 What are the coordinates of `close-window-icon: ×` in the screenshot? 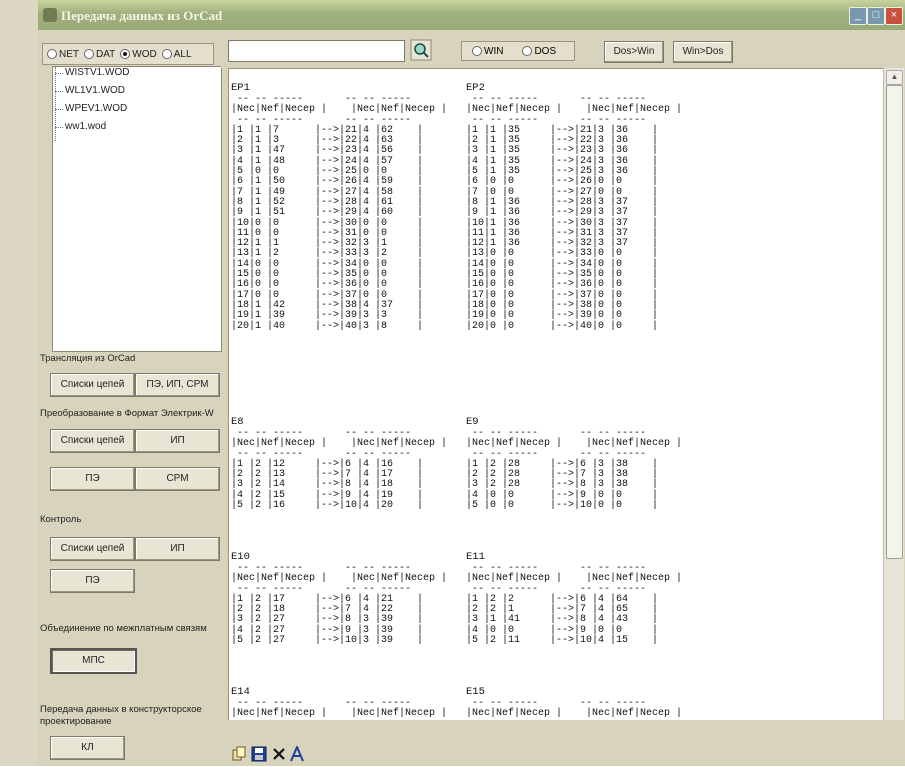 It's located at (894, 16).